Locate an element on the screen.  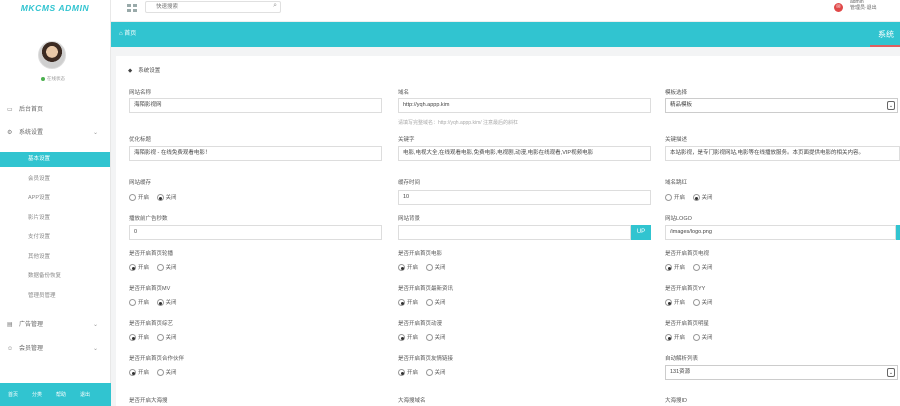
settings-icon: ⚙ is located at coordinates (10, 133).